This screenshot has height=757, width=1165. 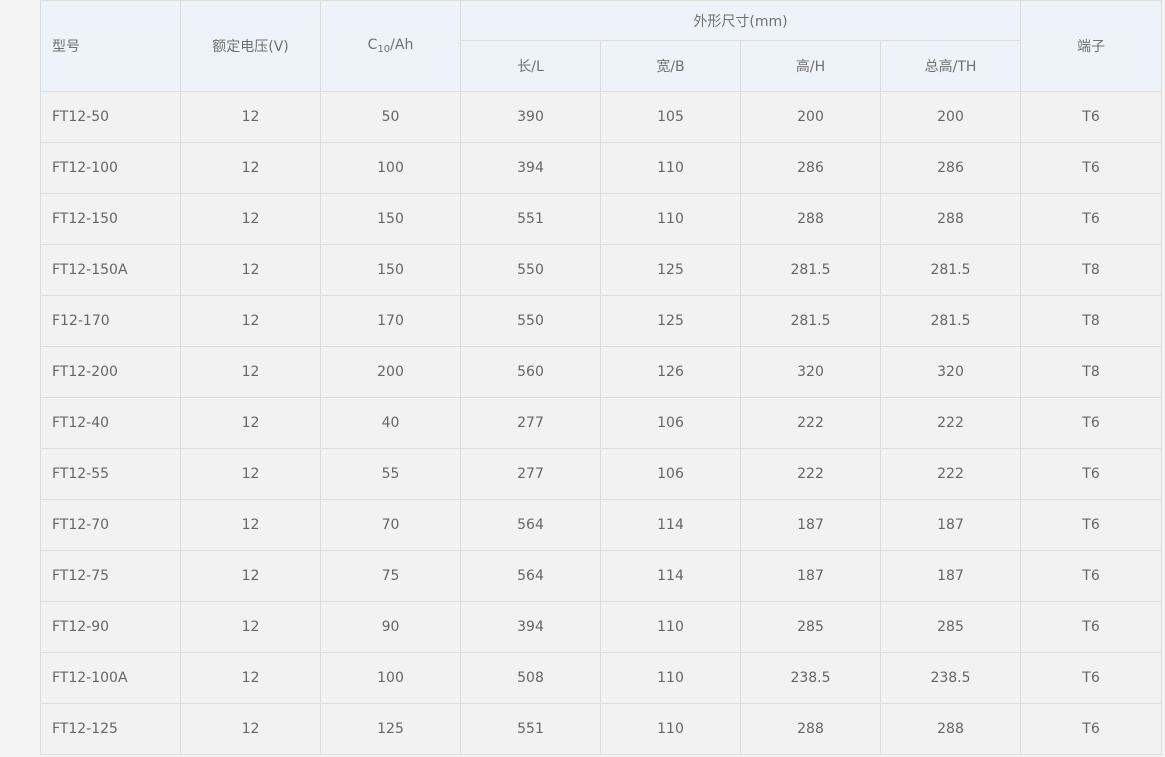 I want to click on cell-model: FT12-55, so click(x=110, y=474).